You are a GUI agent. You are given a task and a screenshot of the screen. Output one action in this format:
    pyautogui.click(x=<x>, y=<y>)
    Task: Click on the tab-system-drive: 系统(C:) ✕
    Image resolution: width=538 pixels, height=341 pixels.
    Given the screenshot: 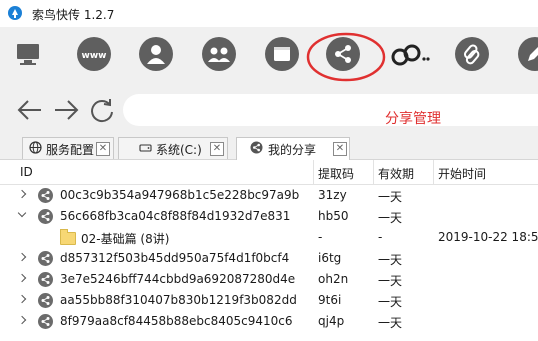 What is the action you would take?
    pyautogui.click(x=173, y=148)
    